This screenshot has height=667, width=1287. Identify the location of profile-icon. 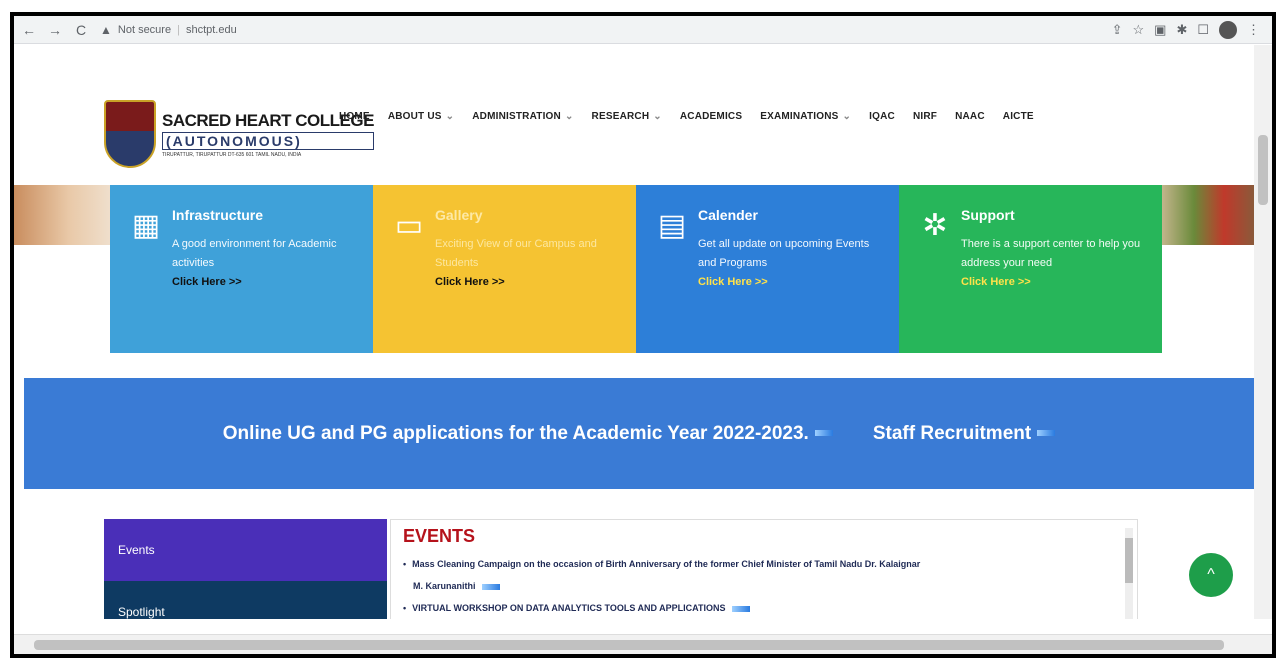
(1228, 29).